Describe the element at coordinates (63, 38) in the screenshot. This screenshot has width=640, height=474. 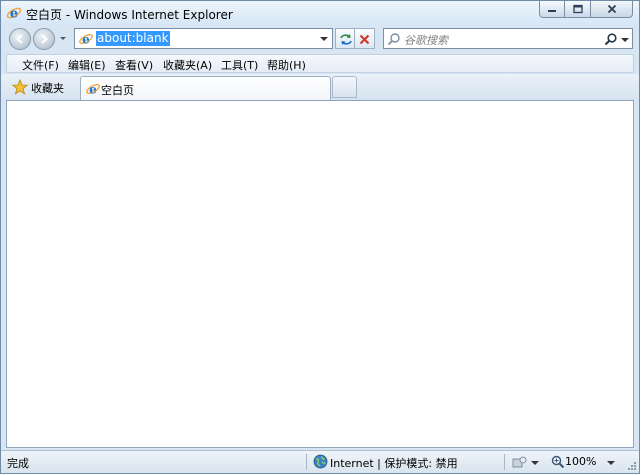
I see `recent-pages-dropdown-icon` at that location.